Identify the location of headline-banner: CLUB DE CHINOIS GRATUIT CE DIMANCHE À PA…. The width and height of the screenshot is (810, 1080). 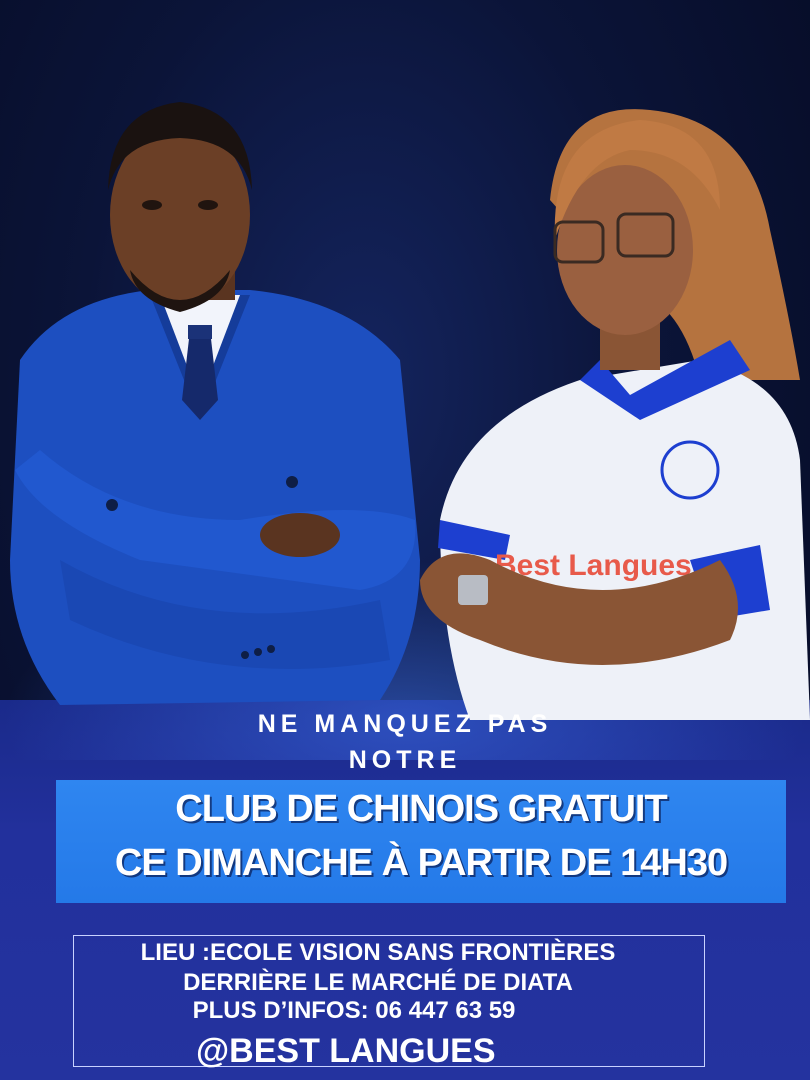
(421, 841).